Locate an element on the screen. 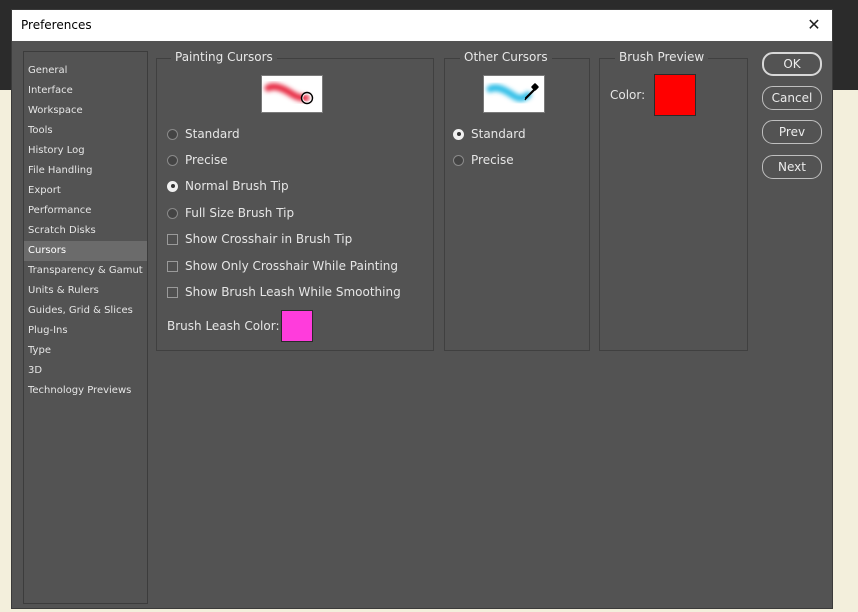 The height and width of the screenshot is (612, 858). window-title: Preferences is located at coordinates (56, 25).